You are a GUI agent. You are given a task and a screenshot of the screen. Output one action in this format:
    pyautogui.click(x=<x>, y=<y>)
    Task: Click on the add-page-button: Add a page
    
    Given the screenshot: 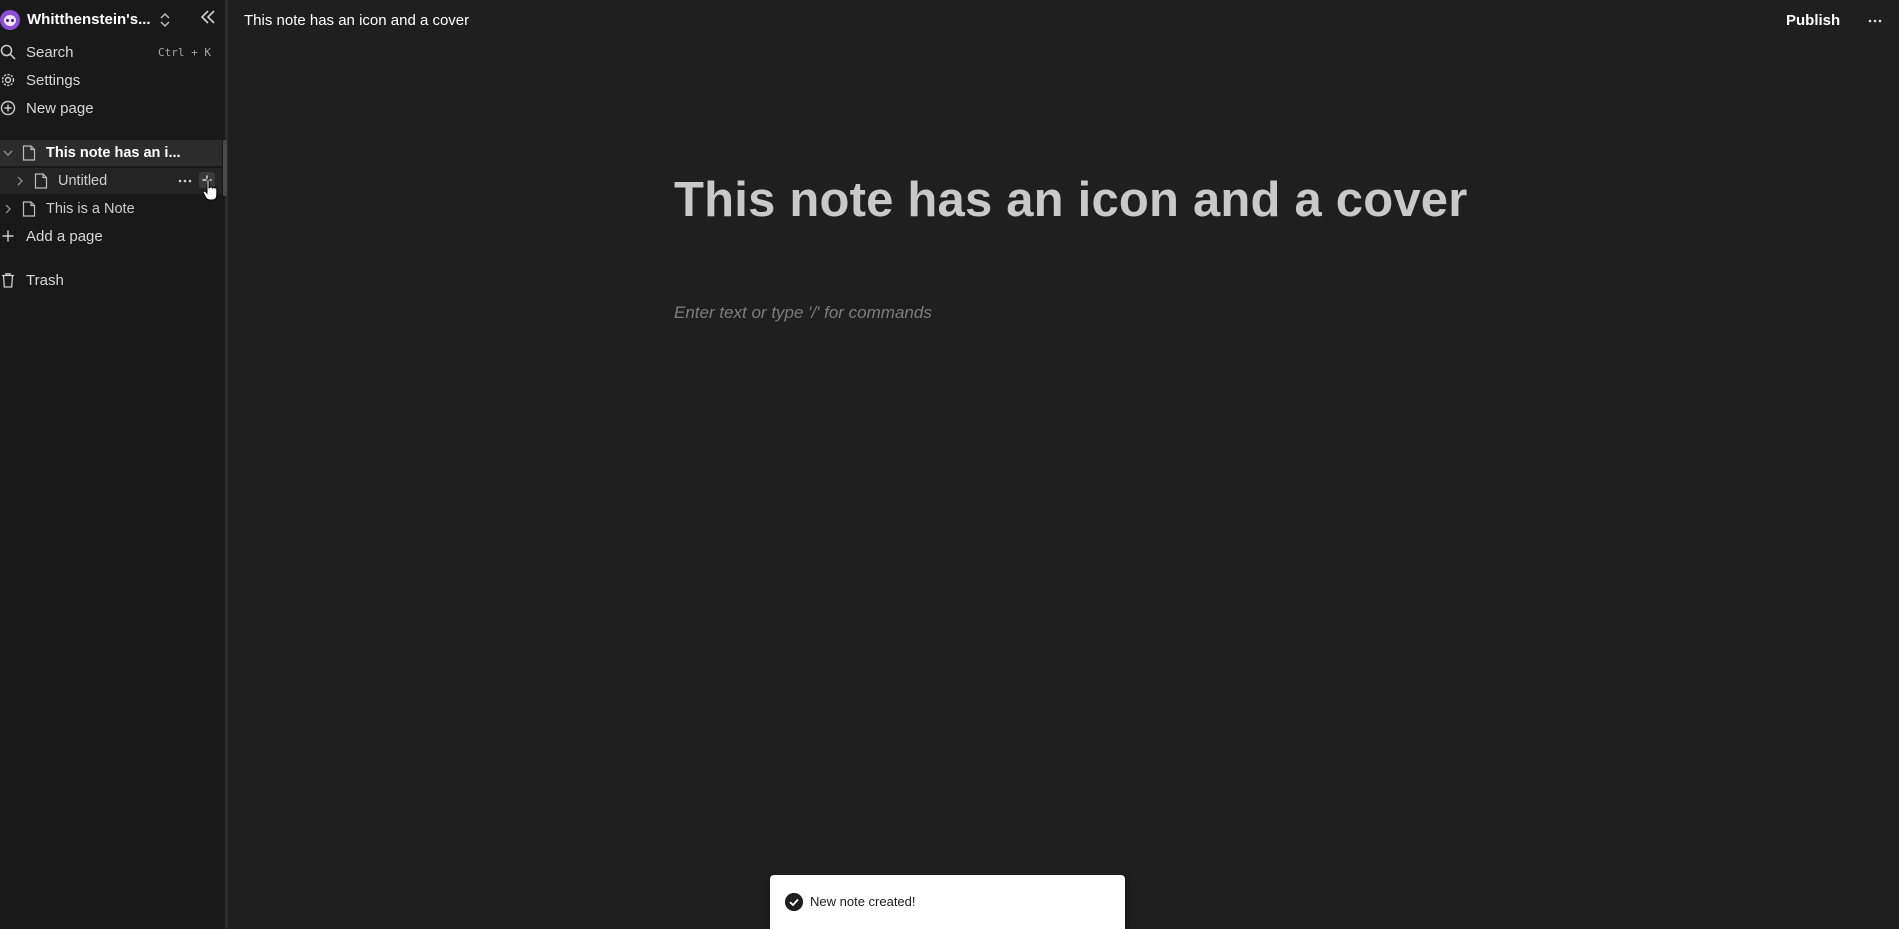 What is the action you would take?
    pyautogui.click(x=110, y=237)
    